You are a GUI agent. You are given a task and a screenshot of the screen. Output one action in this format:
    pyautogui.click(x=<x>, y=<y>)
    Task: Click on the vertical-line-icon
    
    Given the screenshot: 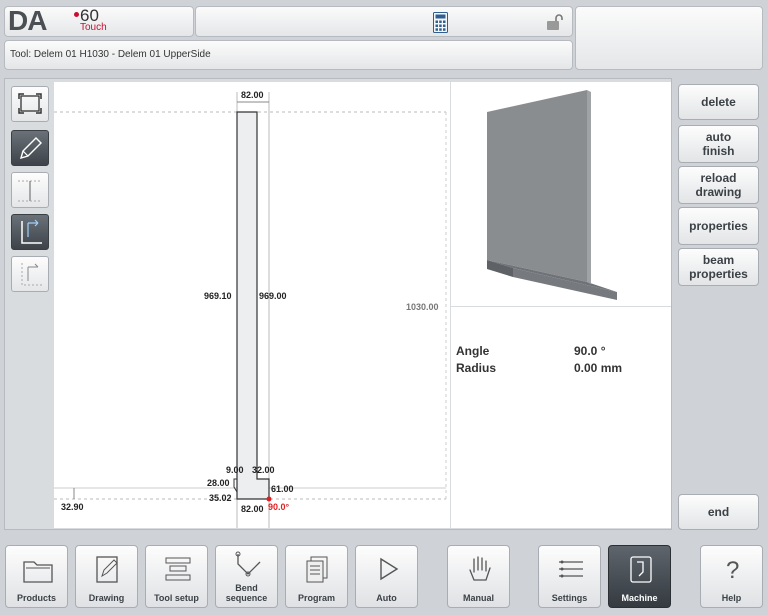 What is the action you would take?
    pyautogui.click(x=30, y=191)
    